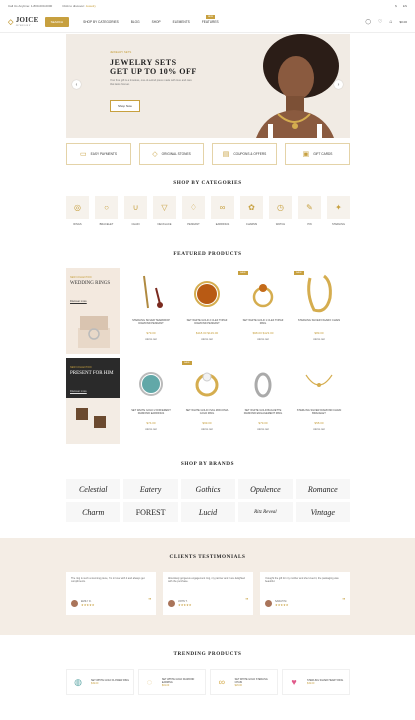 Image resolution: width=415 pixels, height=720 pixels. Describe the element at coordinates (172, 682) in the screenshot. I see `trending-item: ◌ SET WHITE GOLD DIAMOND EARRING $19.00` at that location.